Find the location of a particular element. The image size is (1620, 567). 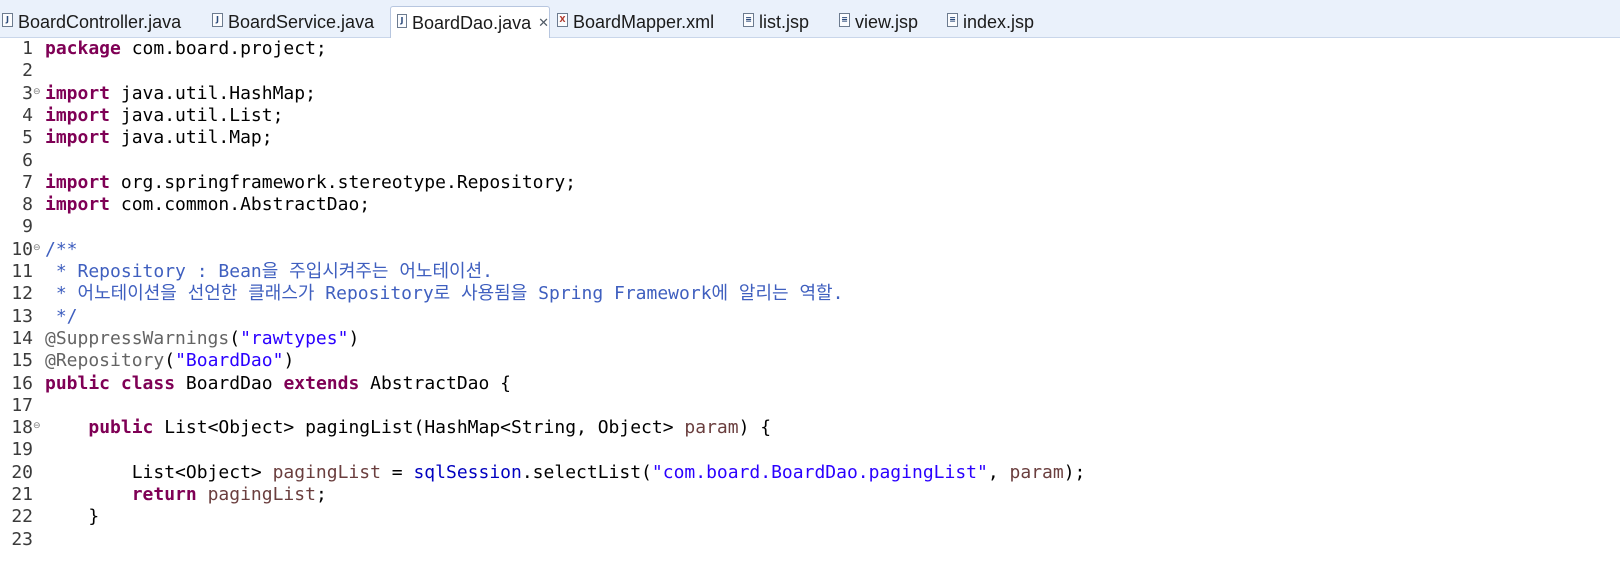

code-line: 19 is located at coordinates (810, 450).